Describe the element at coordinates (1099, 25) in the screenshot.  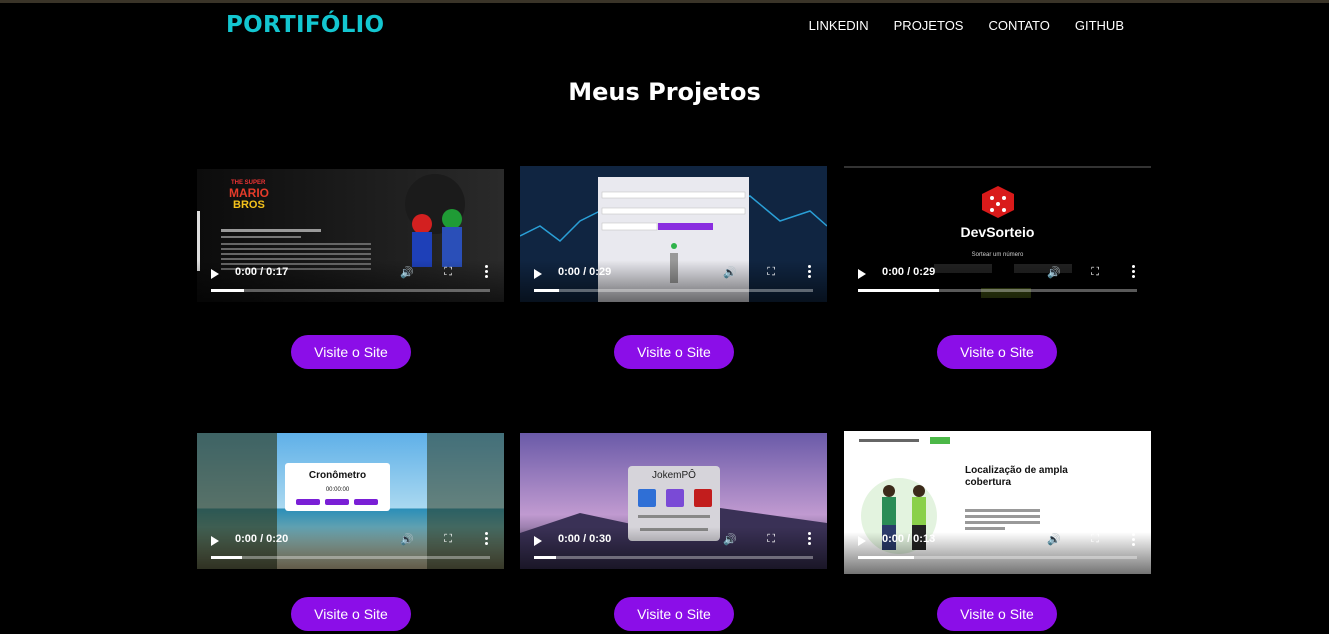
I see `nav-github: GITHUB` at that location.